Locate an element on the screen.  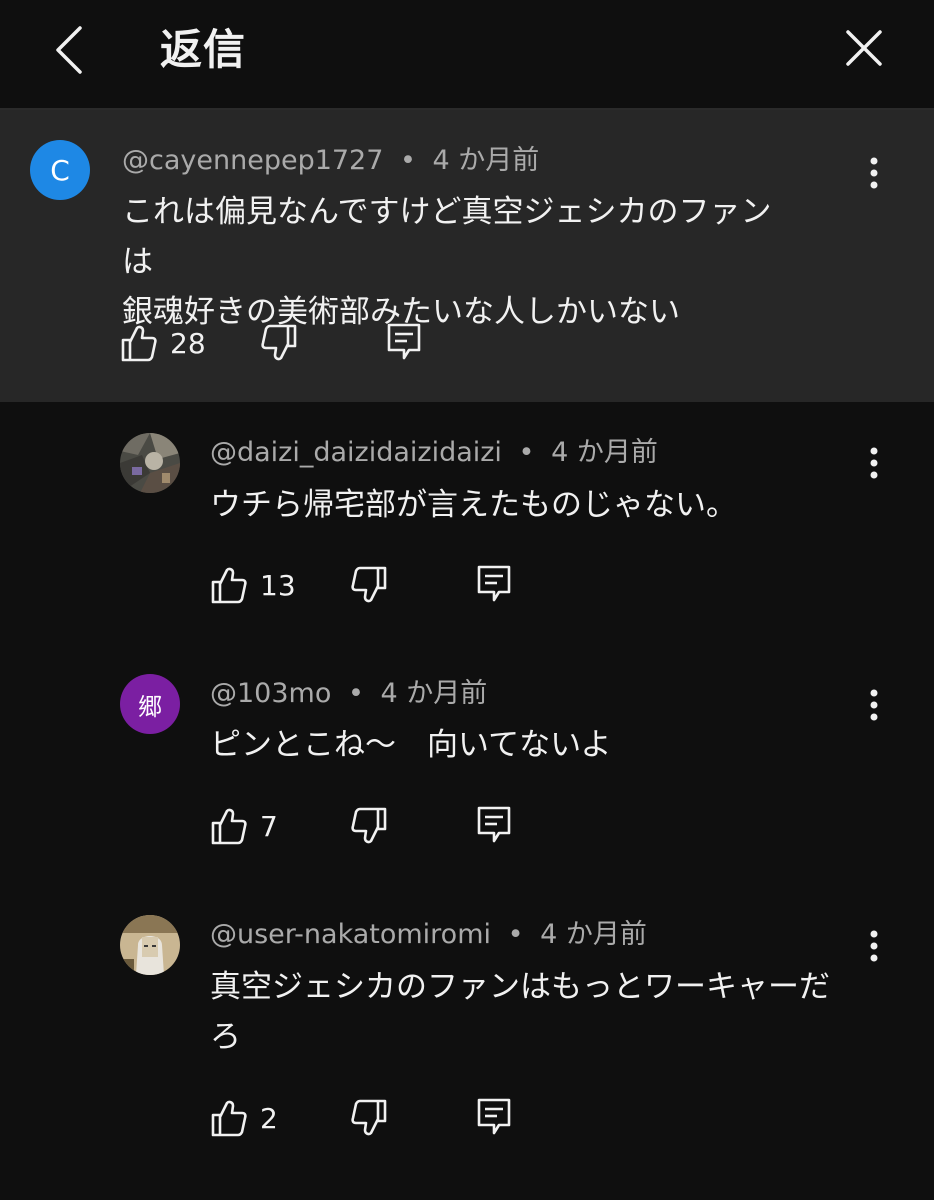
like-button: 28 is located at coordinates (163, 343).